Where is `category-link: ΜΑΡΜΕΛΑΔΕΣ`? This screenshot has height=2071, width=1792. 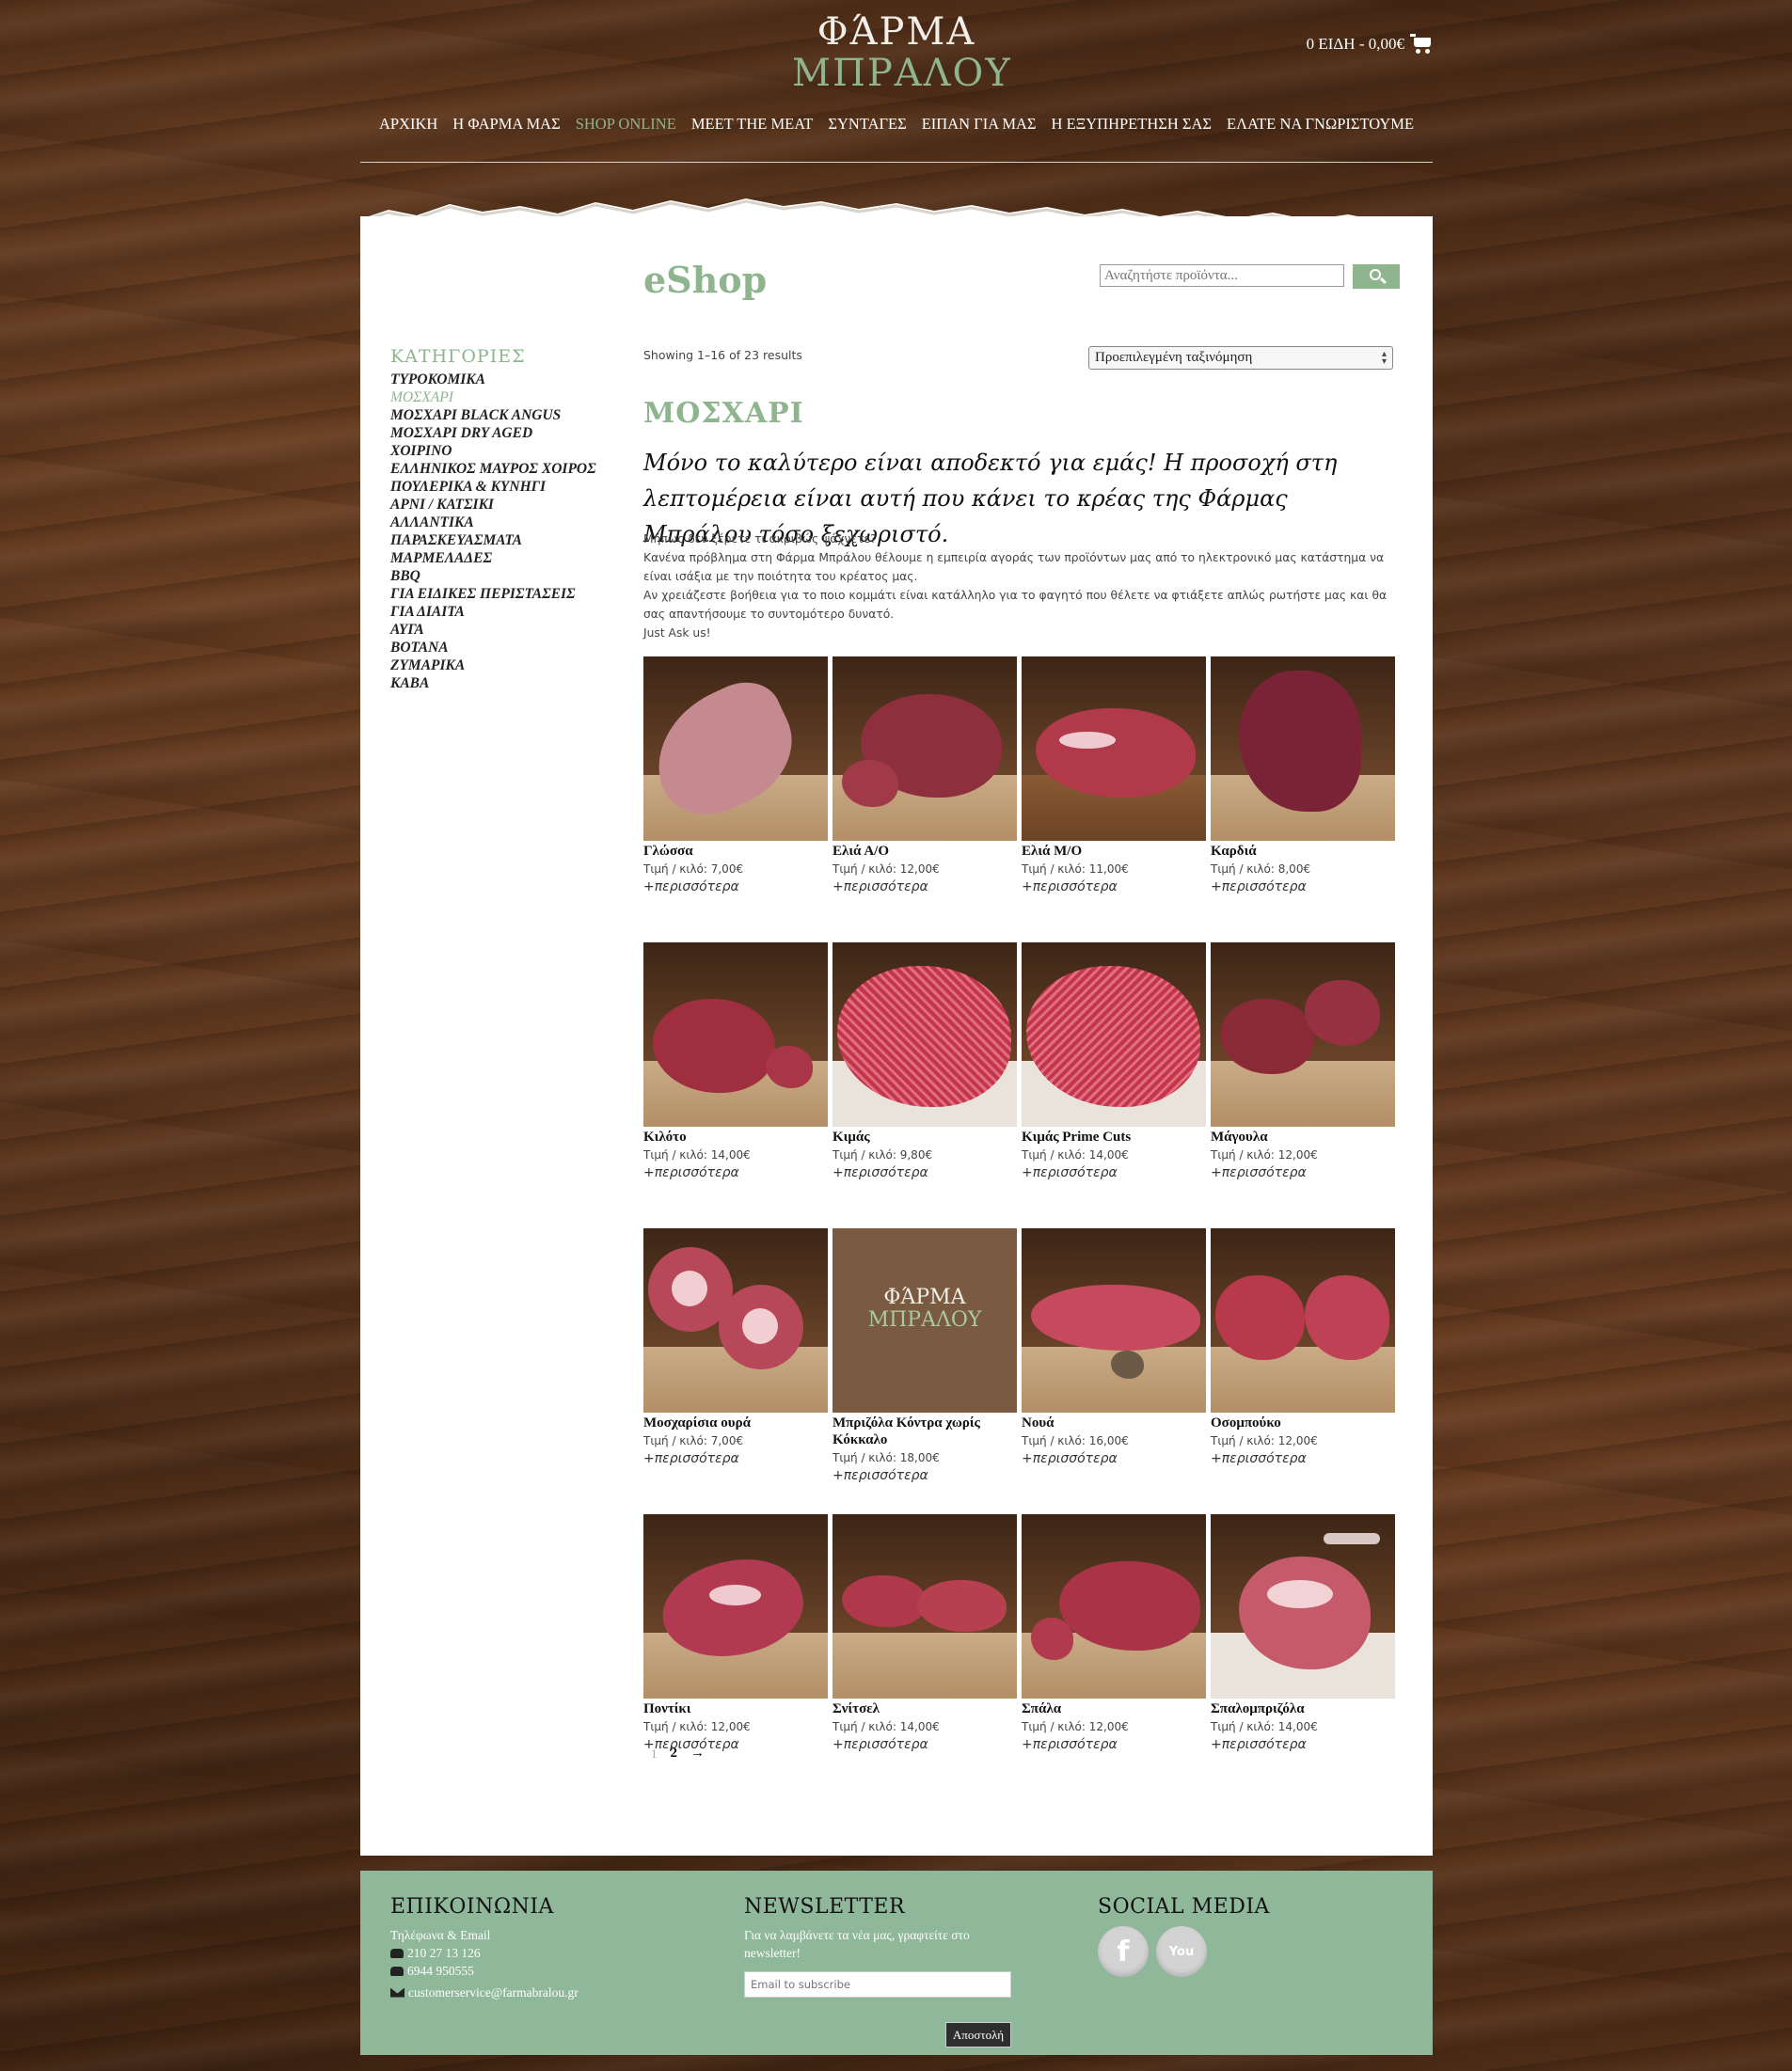
category-link: ΜΑΡΜΕΛΑΔΕΣ is located at coordinates (503, 558).